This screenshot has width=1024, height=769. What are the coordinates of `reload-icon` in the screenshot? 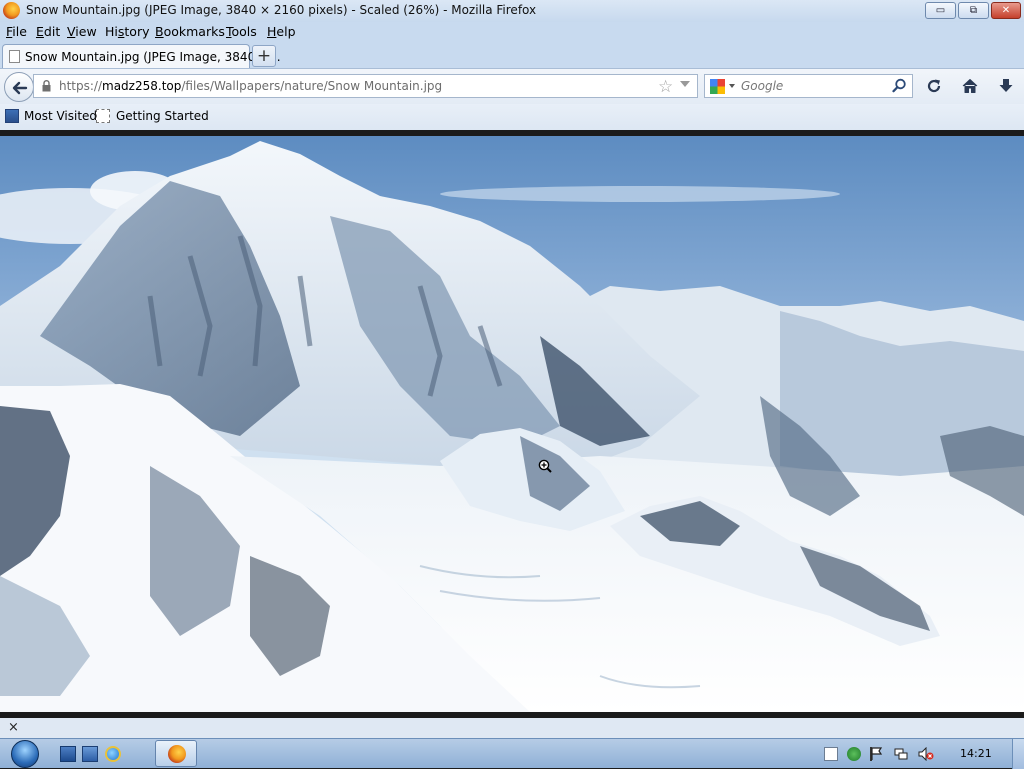 It's located at (934, 86).